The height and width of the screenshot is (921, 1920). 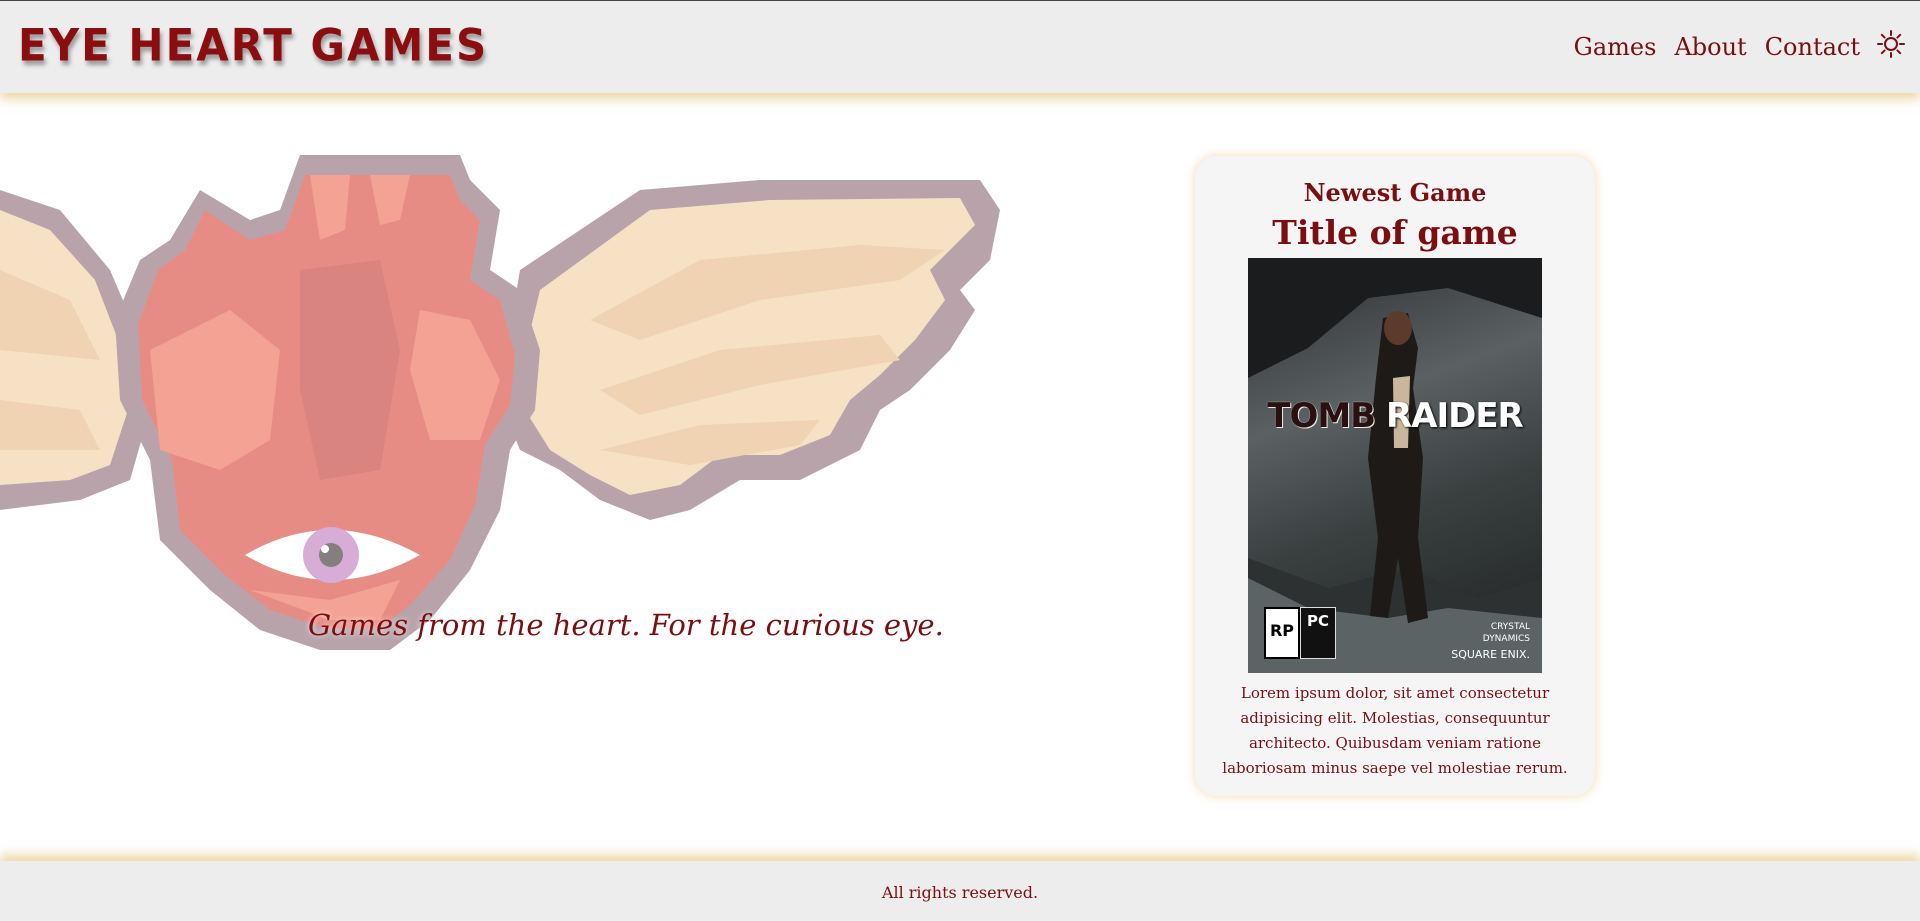 I want to click on site-header: EYE HEART GAMES Games About Contact, so click(x=960, y=46).